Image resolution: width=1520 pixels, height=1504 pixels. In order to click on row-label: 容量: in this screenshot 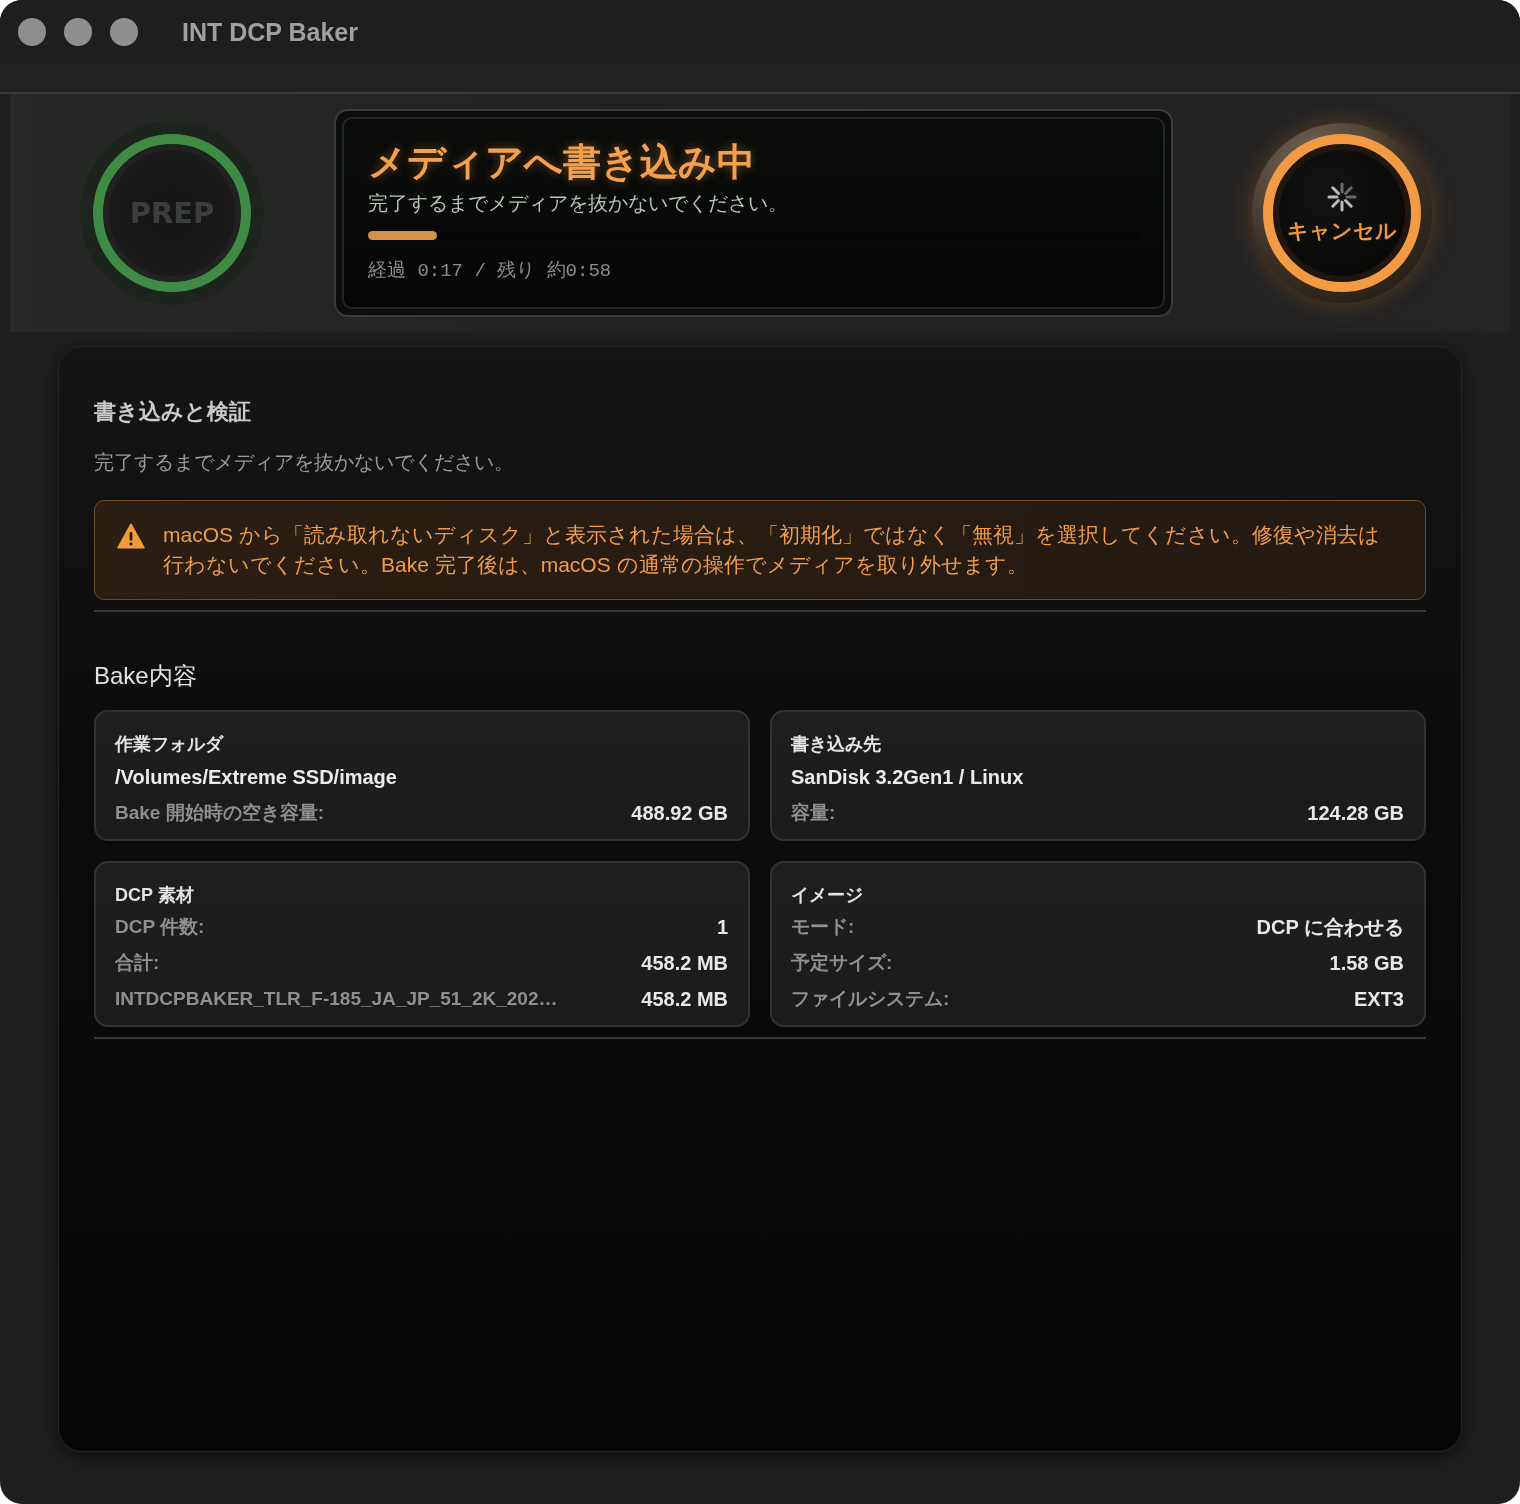, I will do `click(813, 813)`.